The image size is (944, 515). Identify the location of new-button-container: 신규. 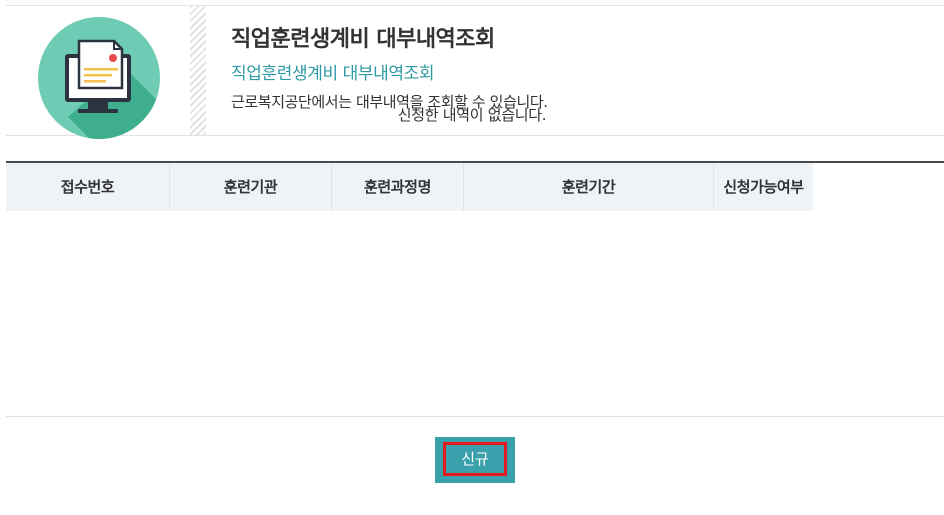
(475, 460).